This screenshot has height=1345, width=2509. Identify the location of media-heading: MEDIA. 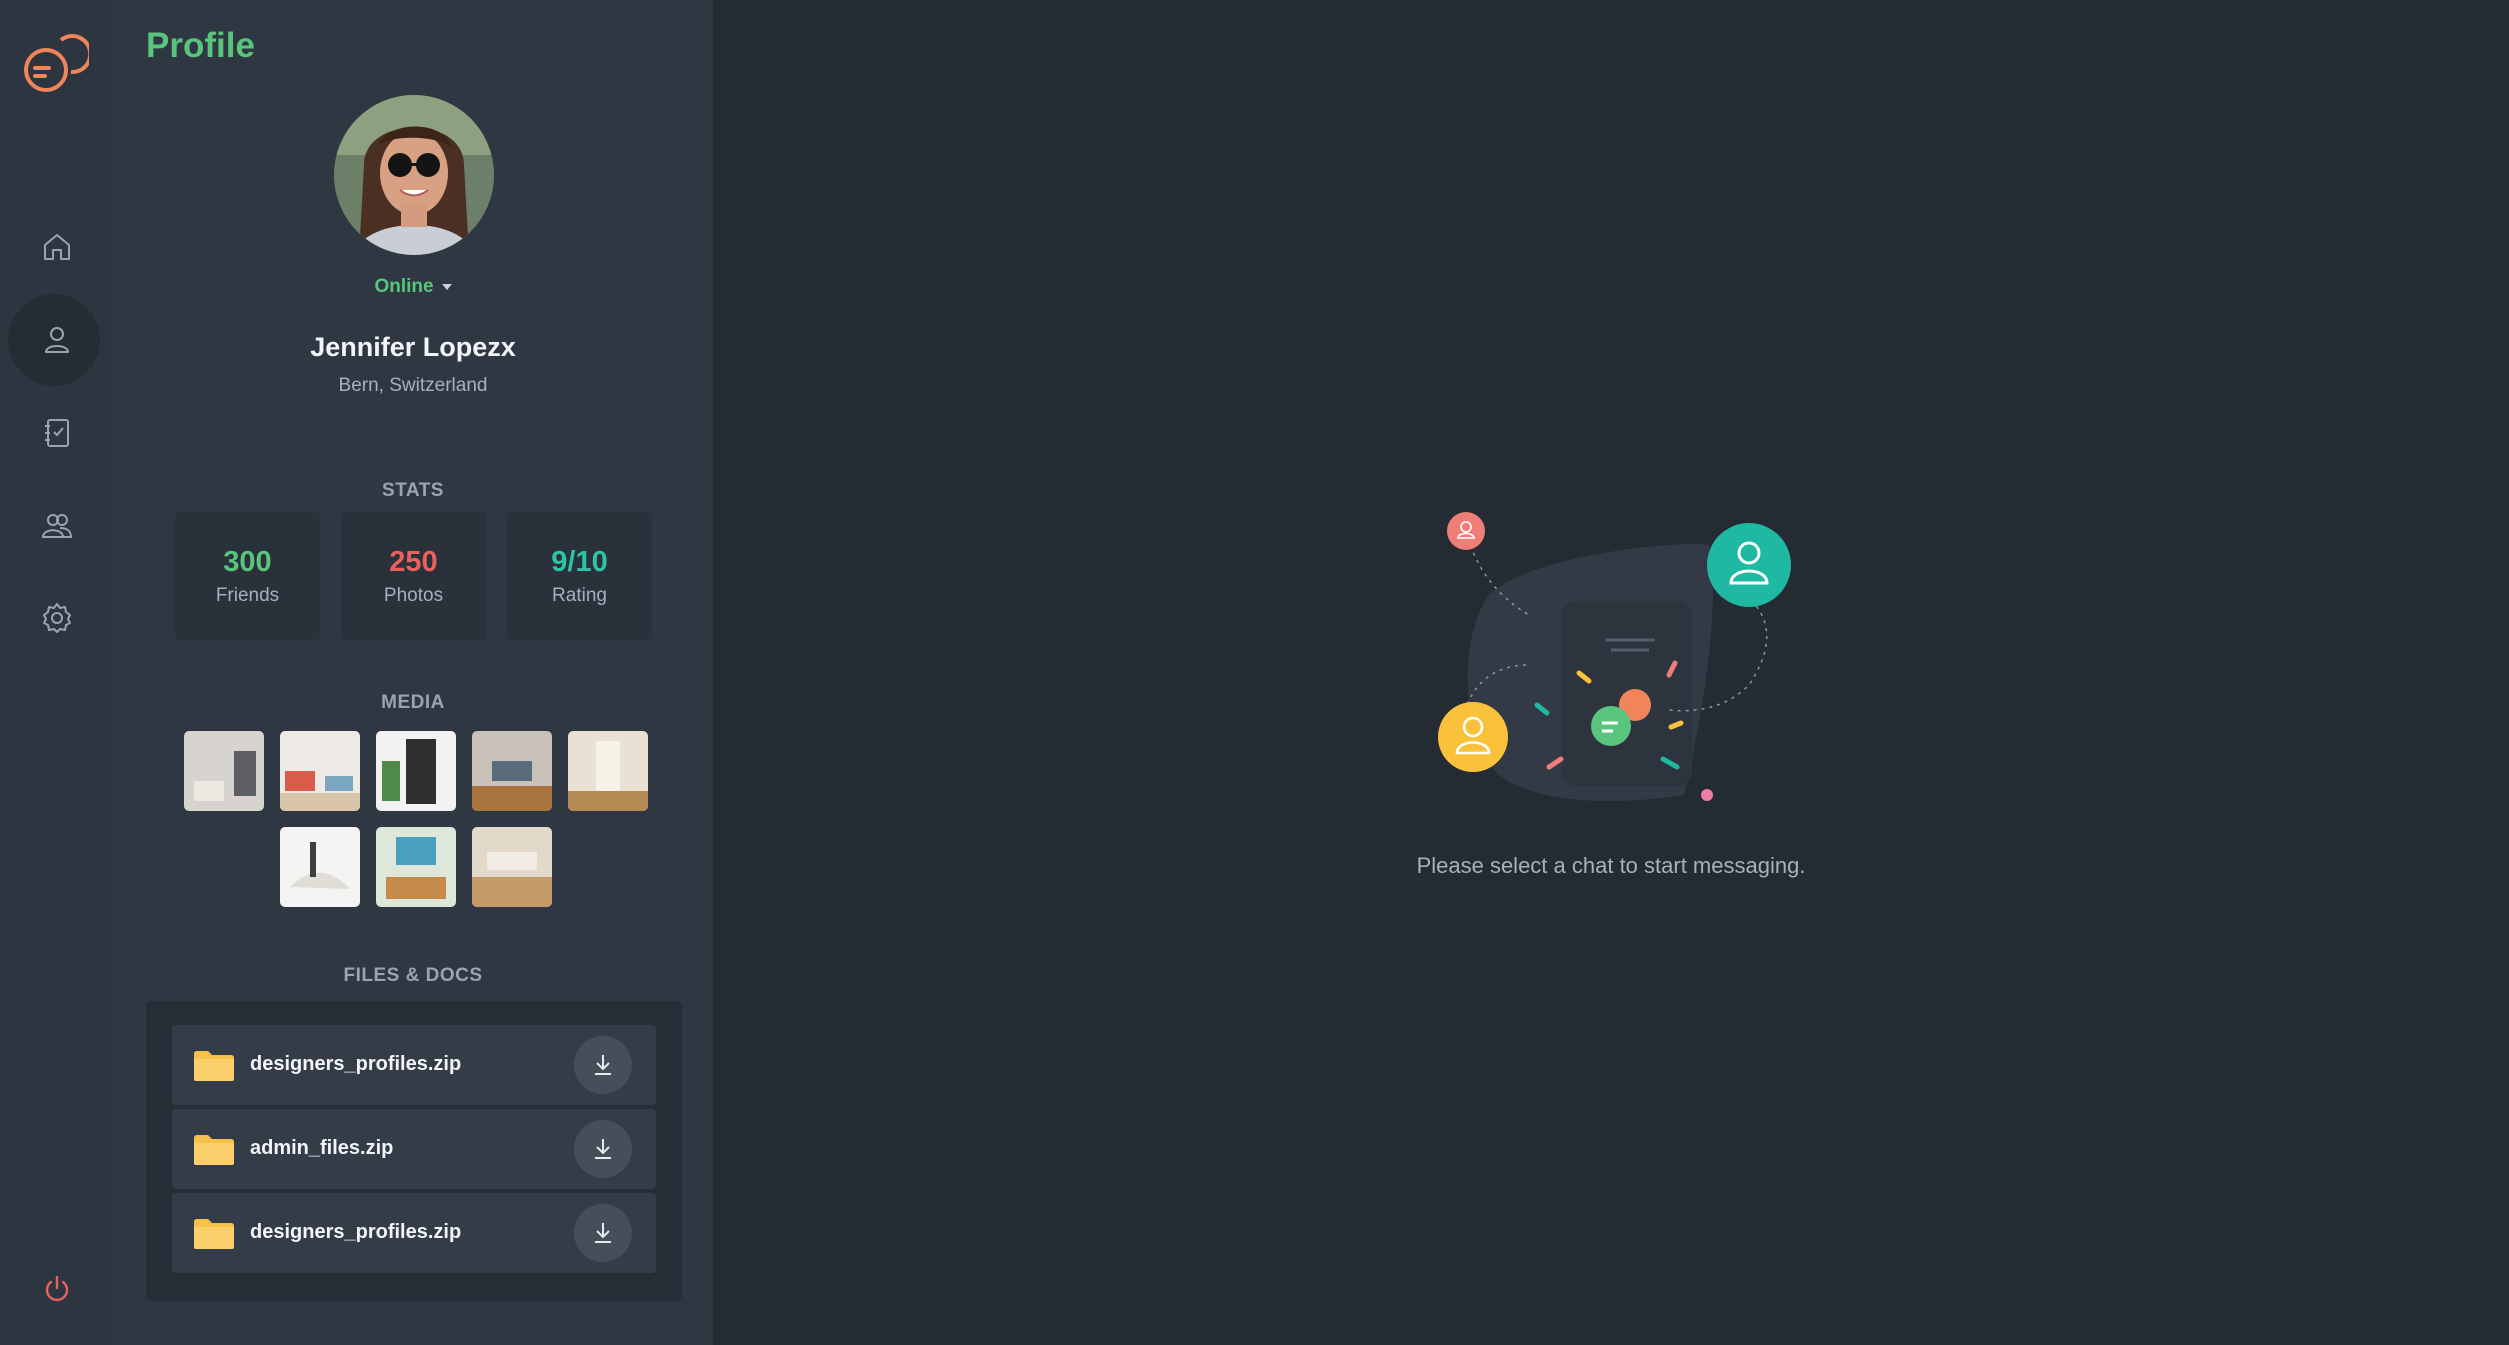
(413, 702).